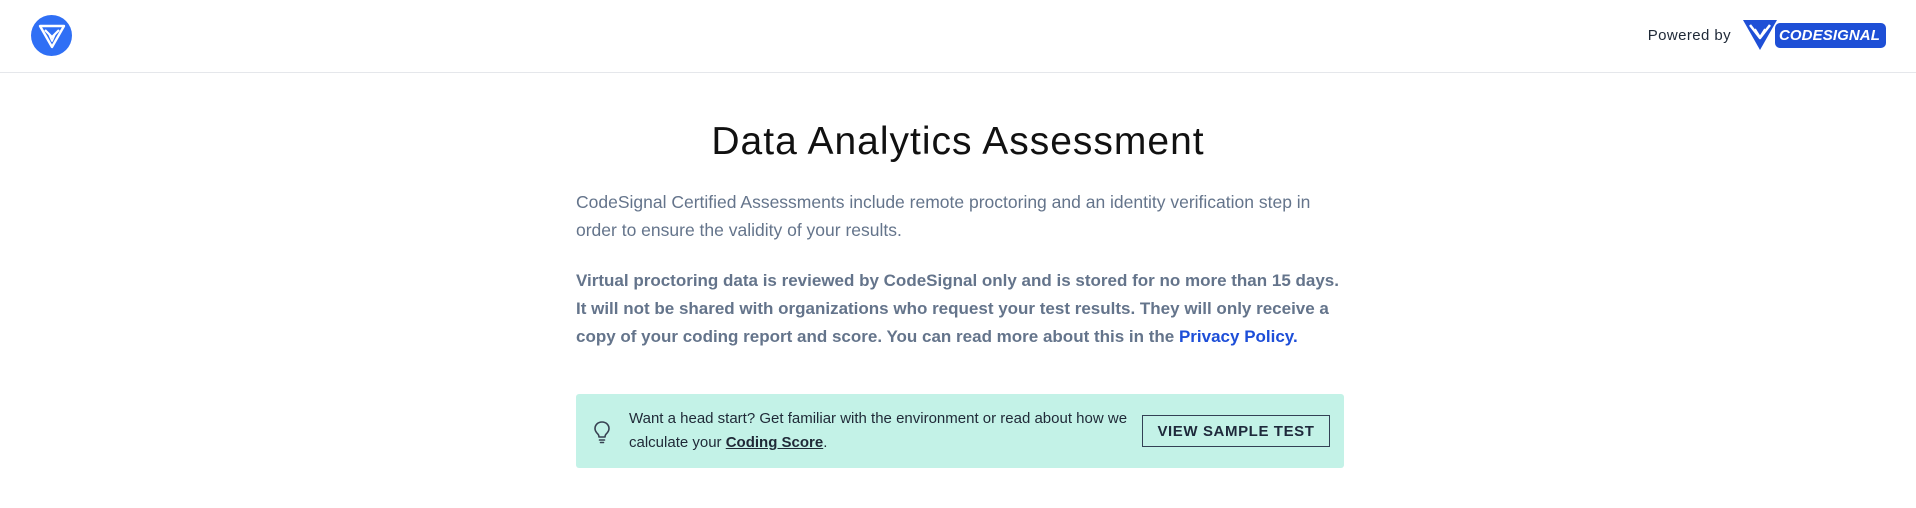 The width and height of the screenshot is (1916, 508). What do you see at coordinates (1689, 35) in the screenshot?
I see `powered-by-label: Powered by` at bounding box center [1689, 35].